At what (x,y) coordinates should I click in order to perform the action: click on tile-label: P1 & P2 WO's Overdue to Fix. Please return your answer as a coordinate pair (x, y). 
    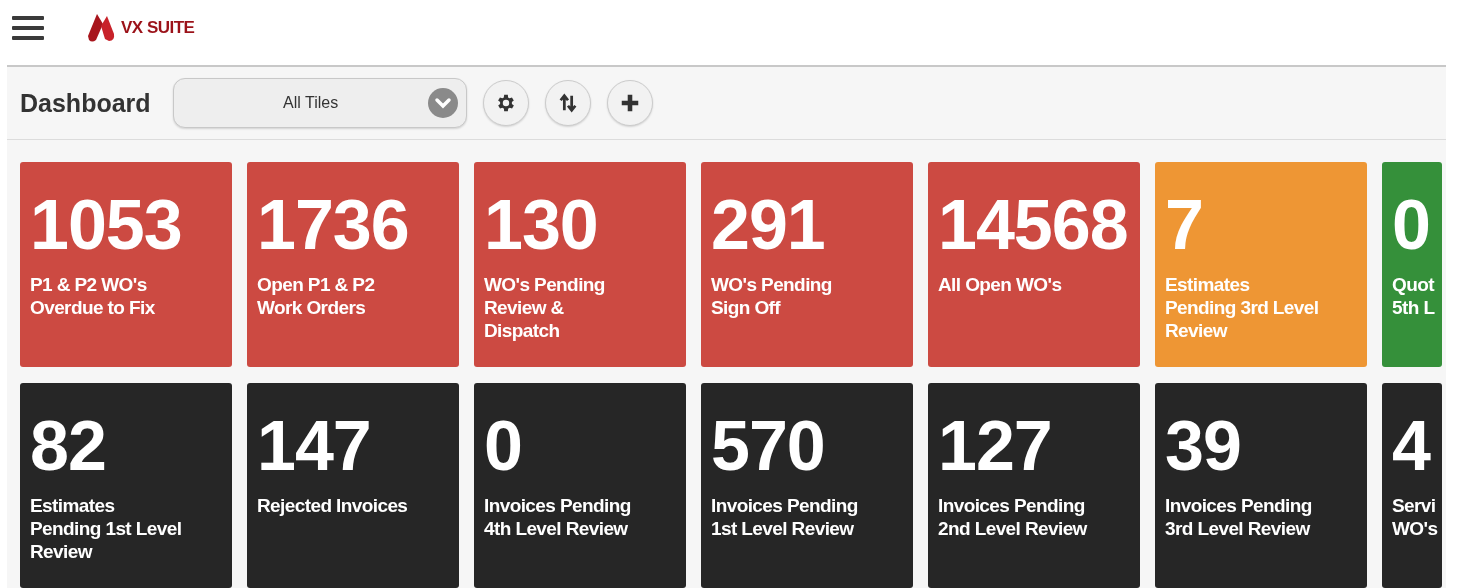
    Looking at the image, I should click on (92, 297).